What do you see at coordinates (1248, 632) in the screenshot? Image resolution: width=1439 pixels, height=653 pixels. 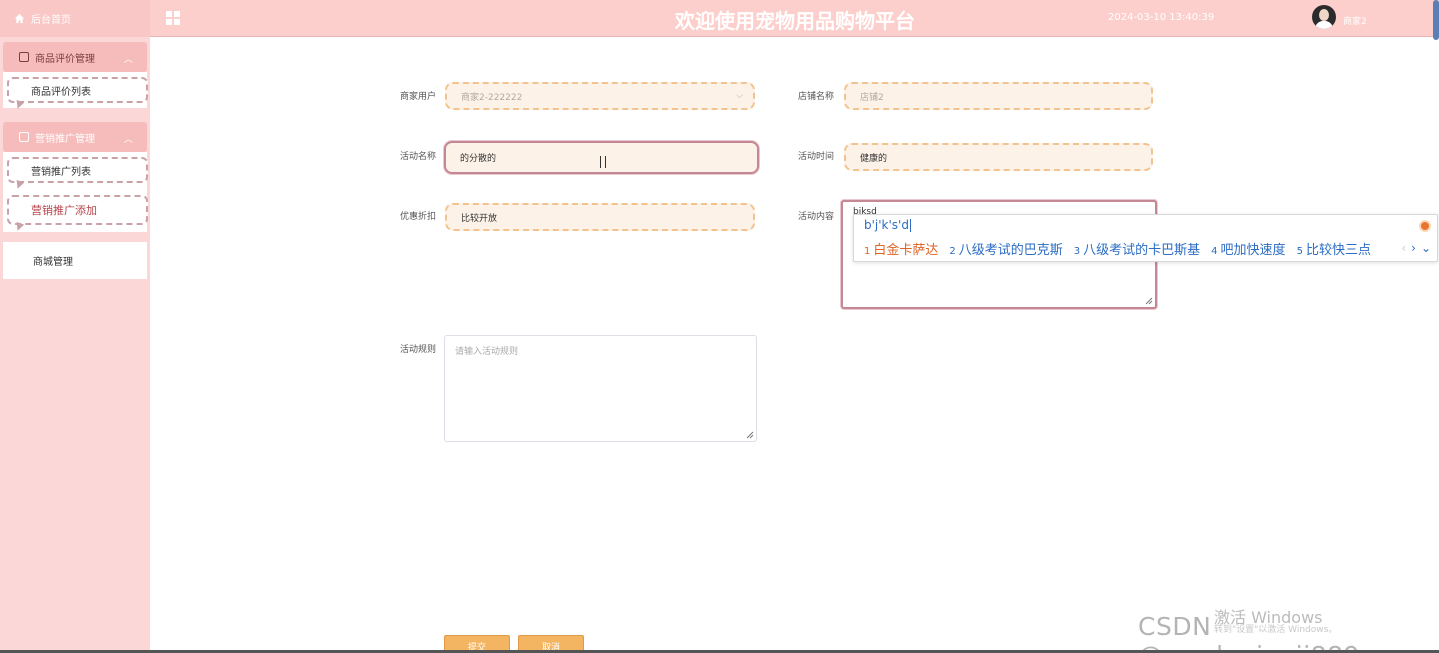 I see `csdn-watermark: CSDN @vx_dnpianji889` at bounding box center [1248, 632].